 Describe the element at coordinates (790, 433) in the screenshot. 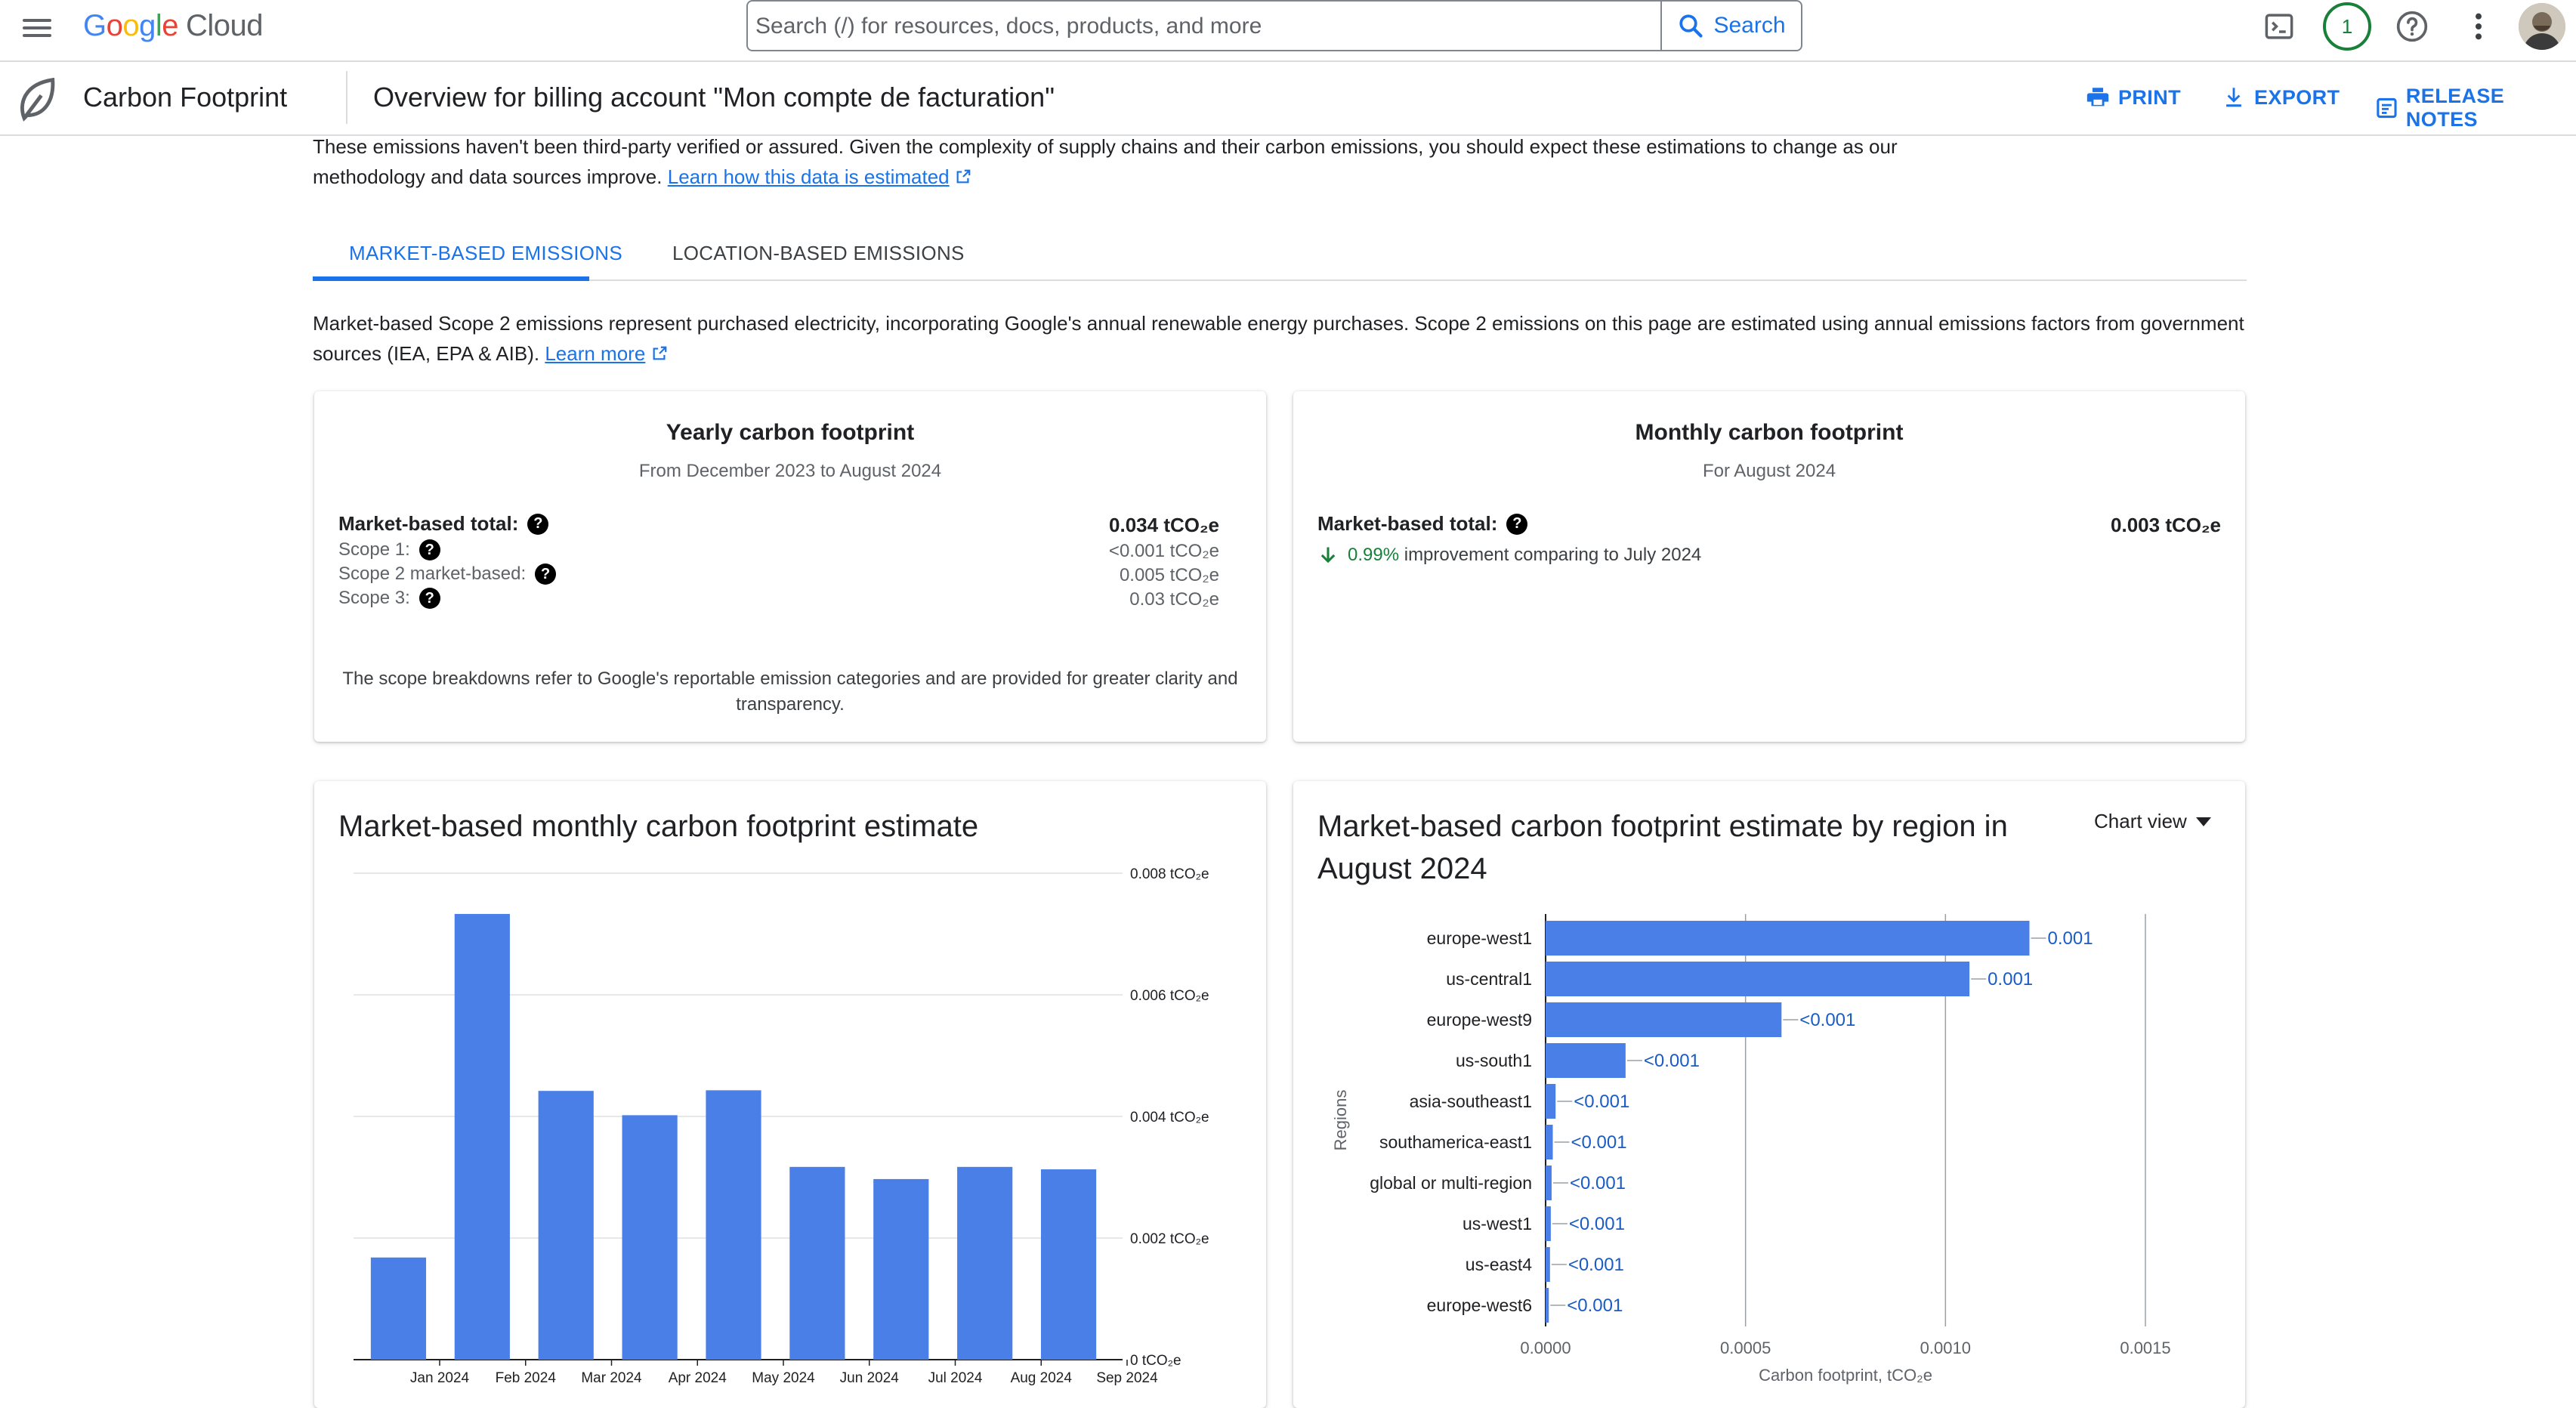

I see `yearly-card-title: Yearly carbon footprint` at that location.